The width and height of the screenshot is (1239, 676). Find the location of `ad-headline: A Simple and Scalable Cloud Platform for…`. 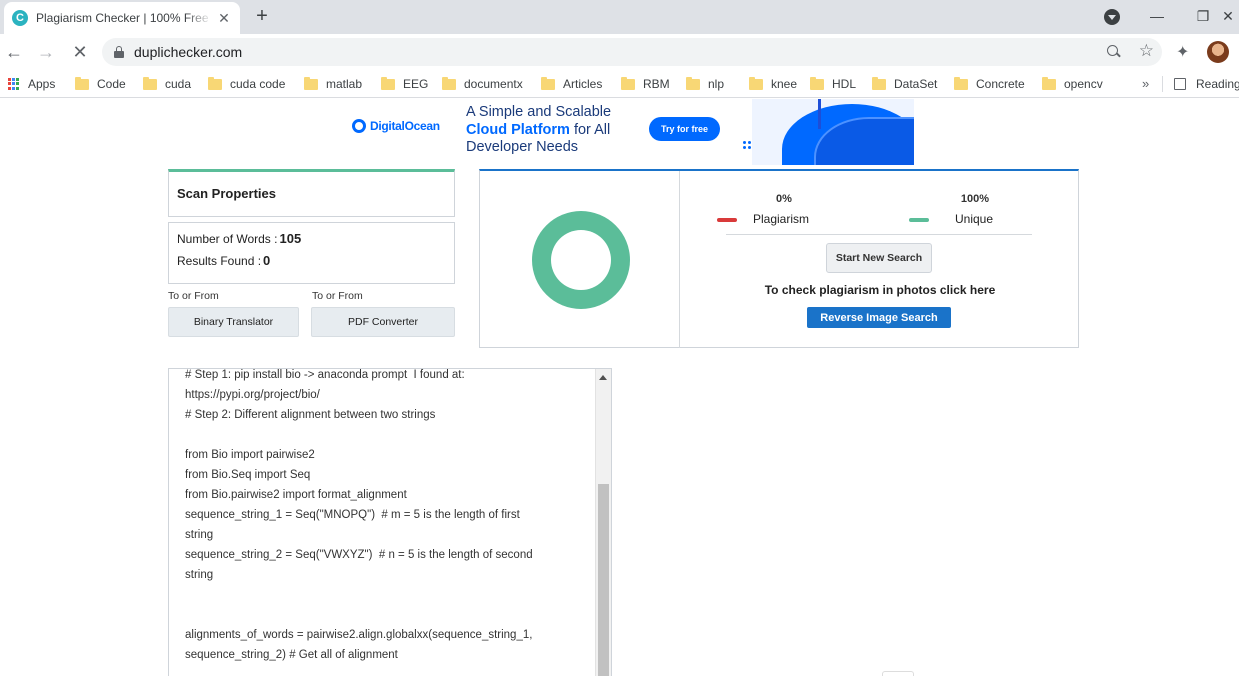

ad-headline: A Simple and Scalable Cloud Platform for… is located at coordinates (538, 130).